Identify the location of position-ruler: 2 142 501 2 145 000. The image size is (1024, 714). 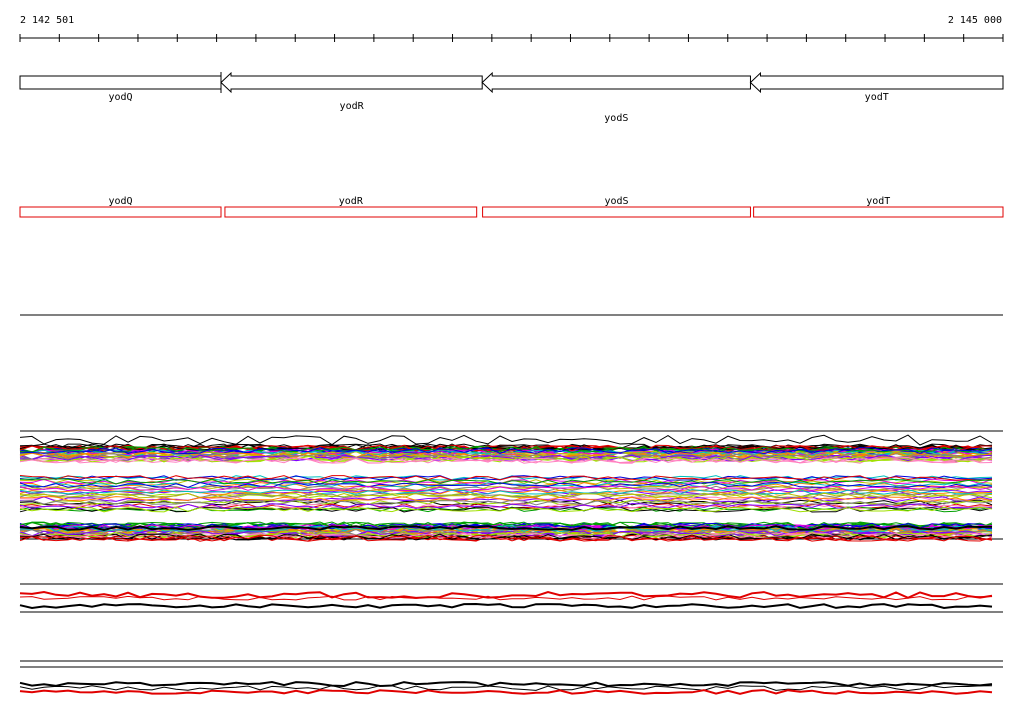
(511, 28).